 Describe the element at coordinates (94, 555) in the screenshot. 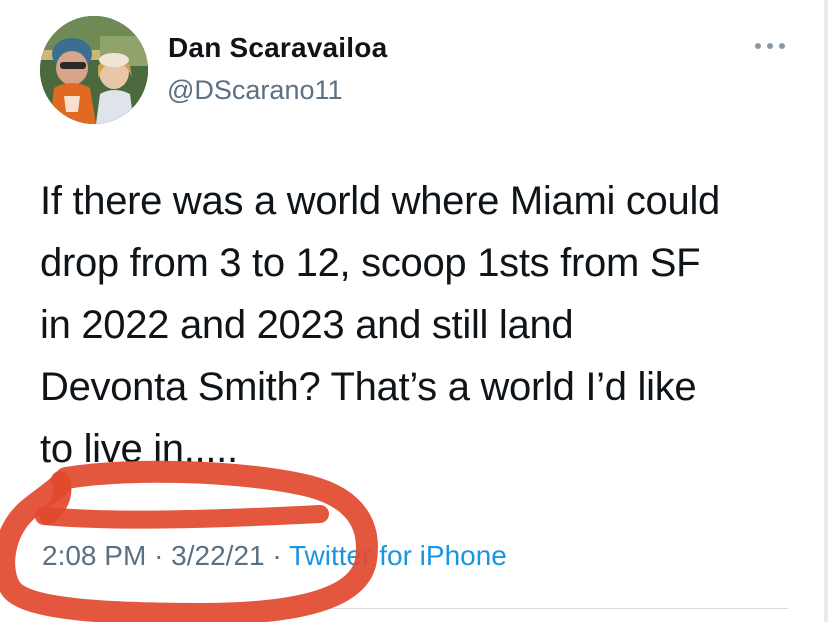

I see `tweet-time: 2:08 PM` at that location.